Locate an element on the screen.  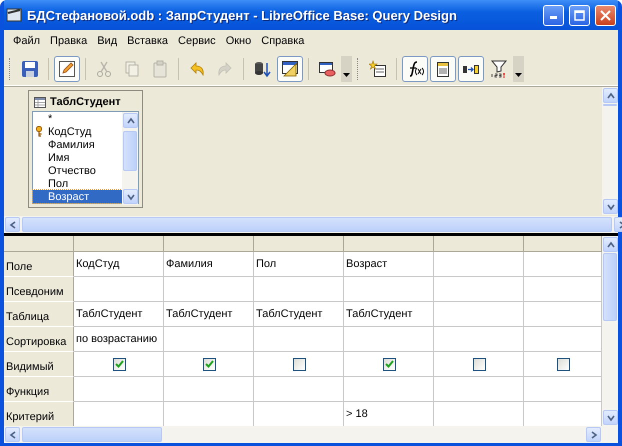
close-button is located at coordinates (605, 15).